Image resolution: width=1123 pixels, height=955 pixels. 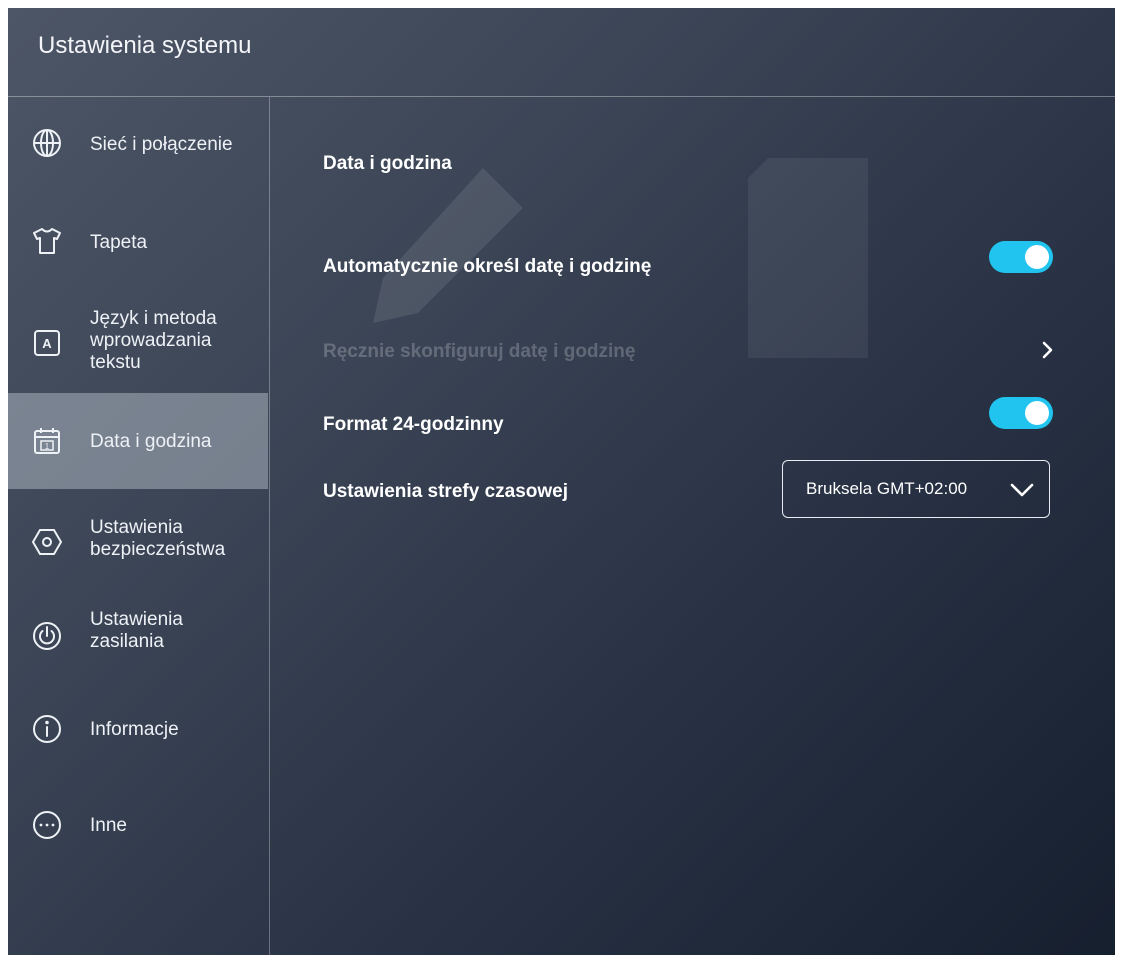 What do you see at coordinates (47, 143) in the screenshot?
I see `globe-icon` at bounding box center [47, 143].